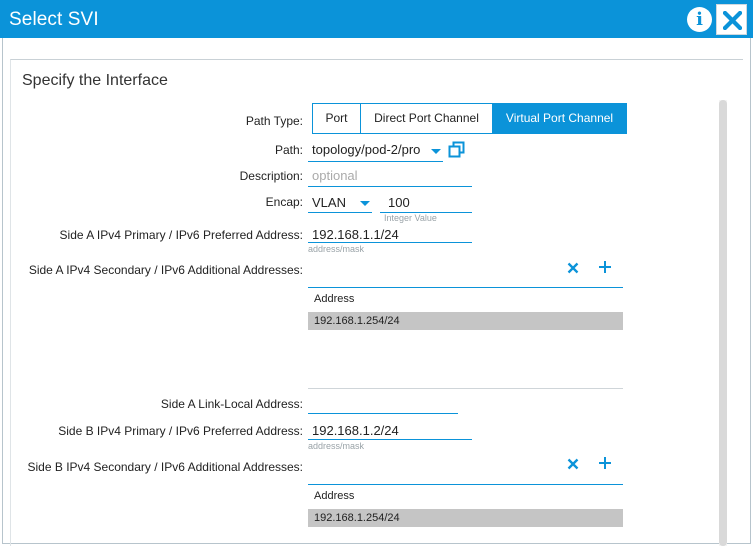  What do you see at coordinates (410, 218) in the screenshot?
I see `encap-hint: Integer Value` at bounding box center [410, 218].